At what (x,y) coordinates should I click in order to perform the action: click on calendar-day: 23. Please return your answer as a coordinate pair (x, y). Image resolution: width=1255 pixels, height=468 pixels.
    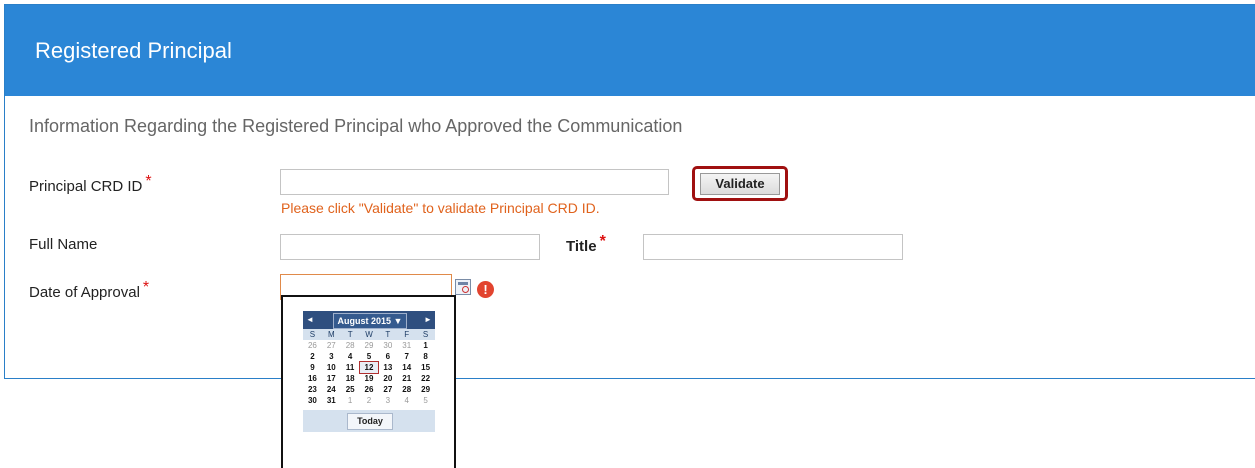
    Looking at the image, I should click on (312, 389).